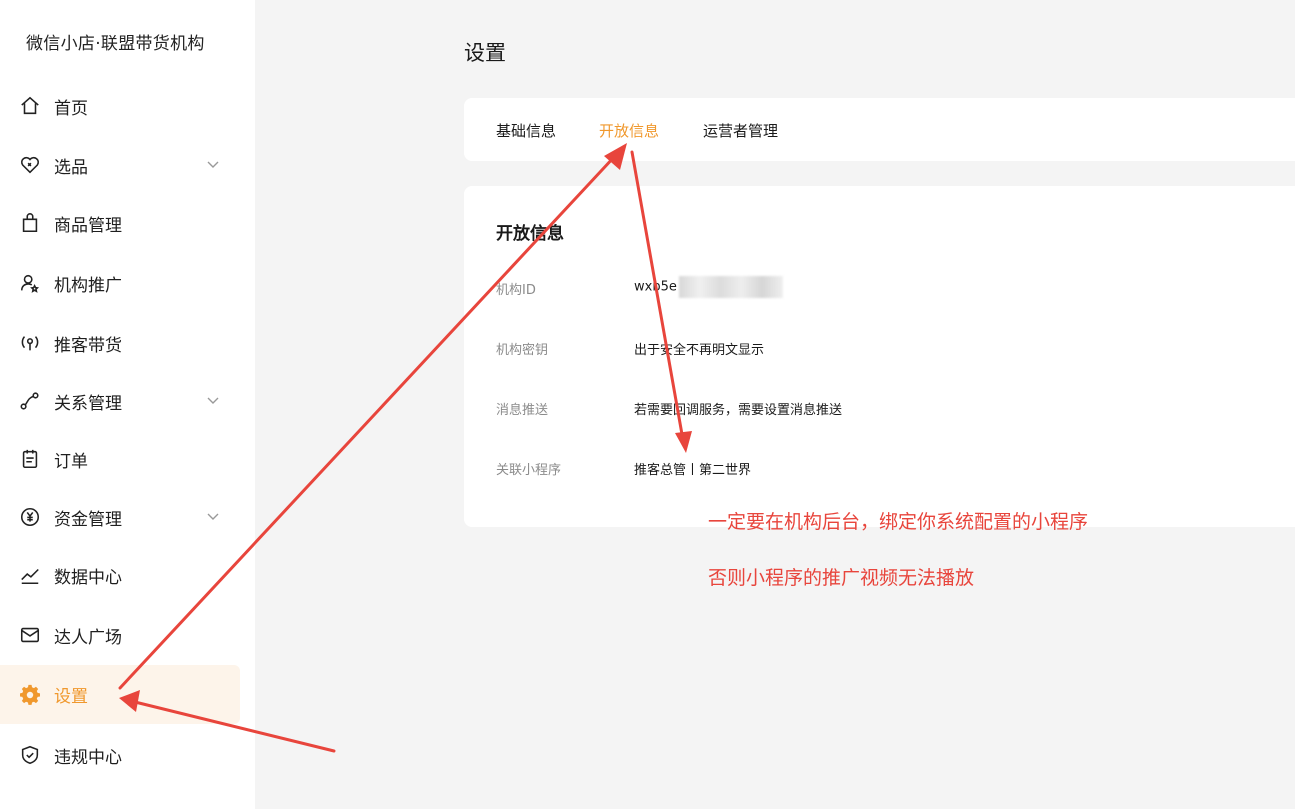 The height and width of the screenshot is (809, 1295). I want to click on sidebar-item-selection: 选品, so click(120, 165).